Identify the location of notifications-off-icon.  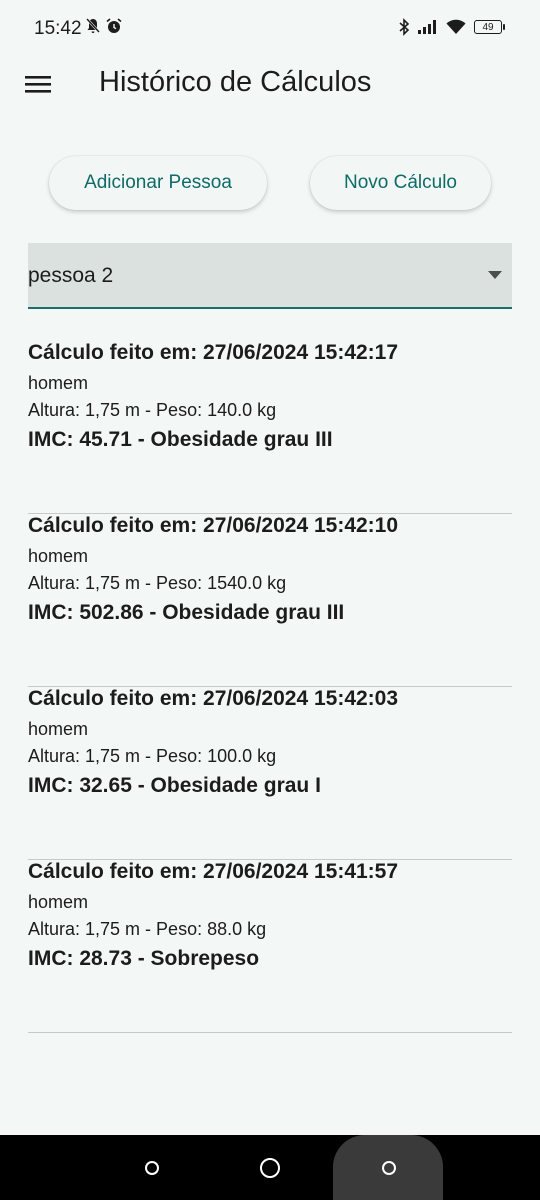
(93, 25).